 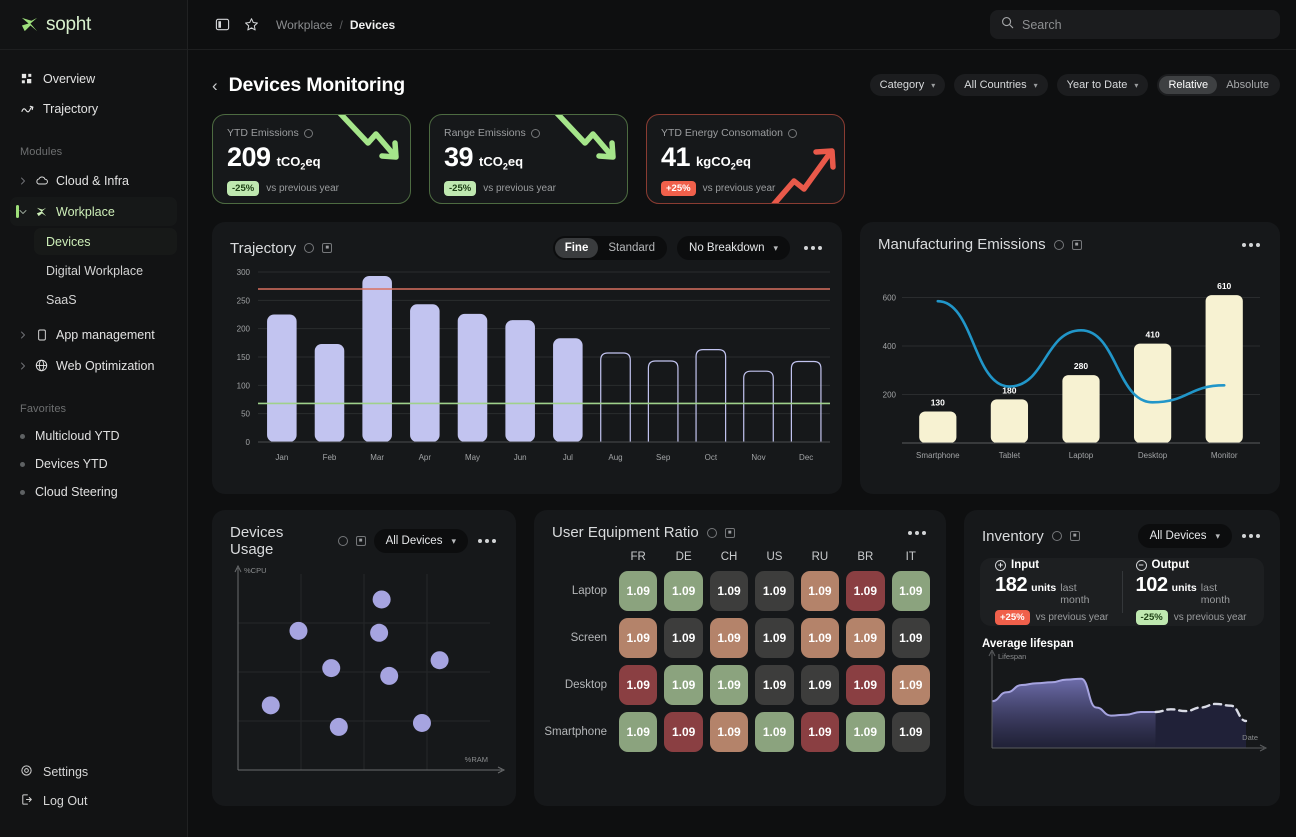 What do you see at coordinates (215, 85) in the screenshot?
I see `back-button: ‹` at bounding box center [215, 85].